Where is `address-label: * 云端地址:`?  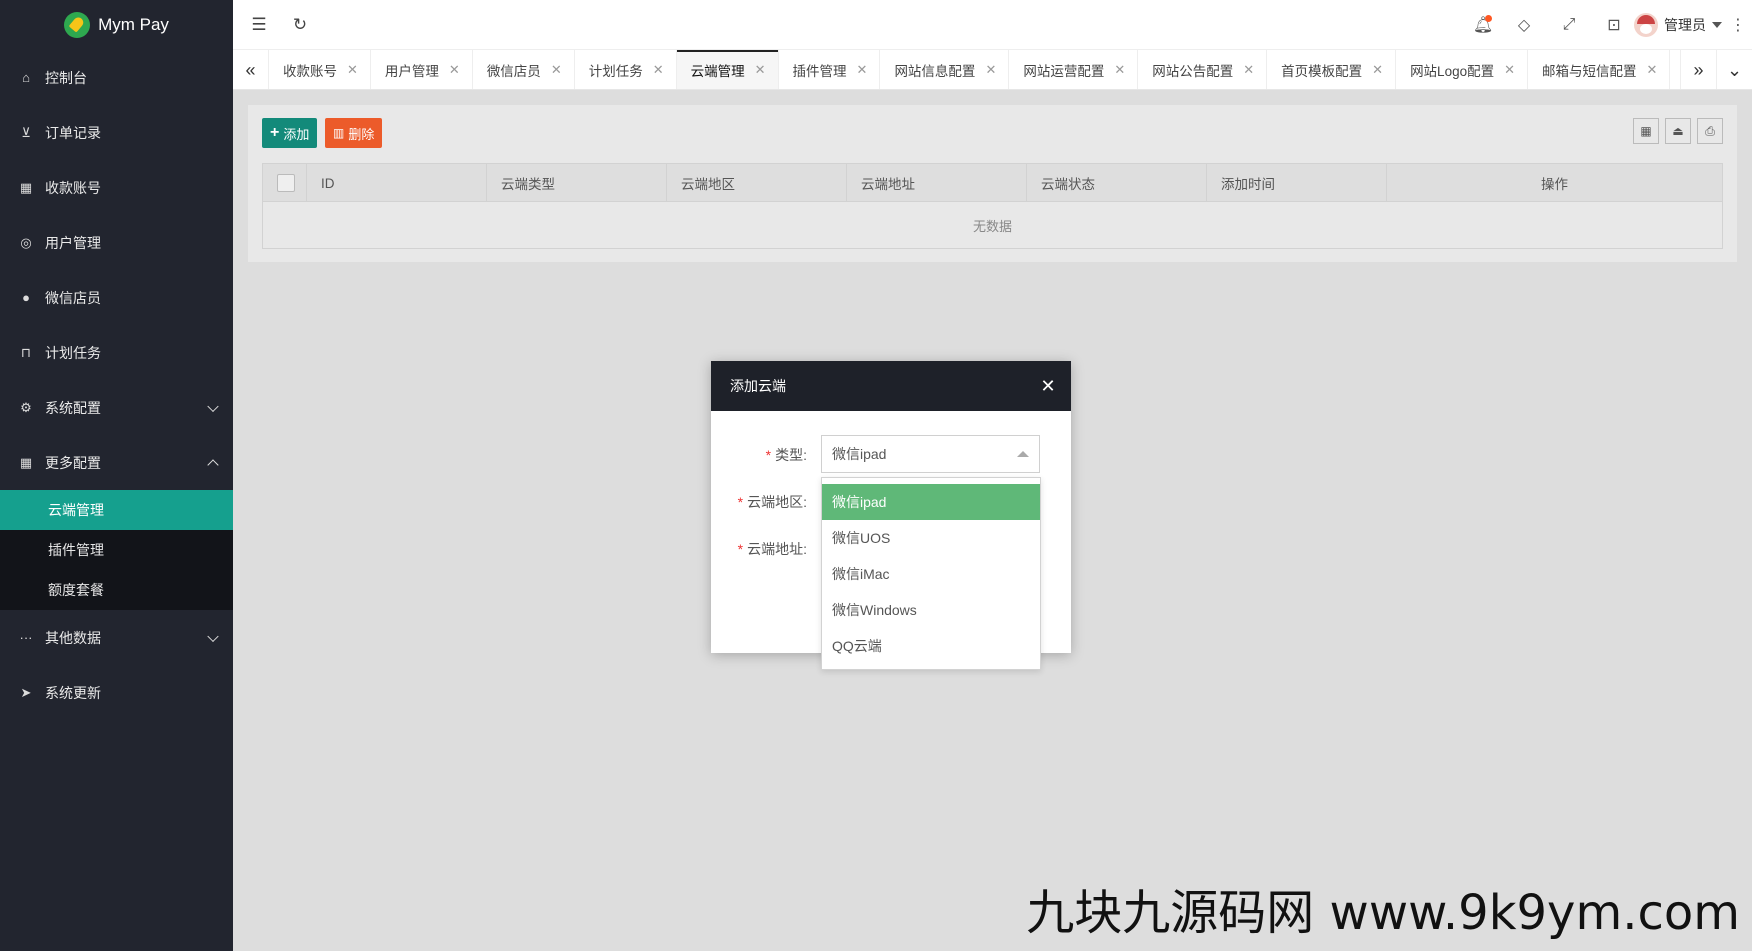 address-label: * 云端地址: is located at coordinates (772, 549).